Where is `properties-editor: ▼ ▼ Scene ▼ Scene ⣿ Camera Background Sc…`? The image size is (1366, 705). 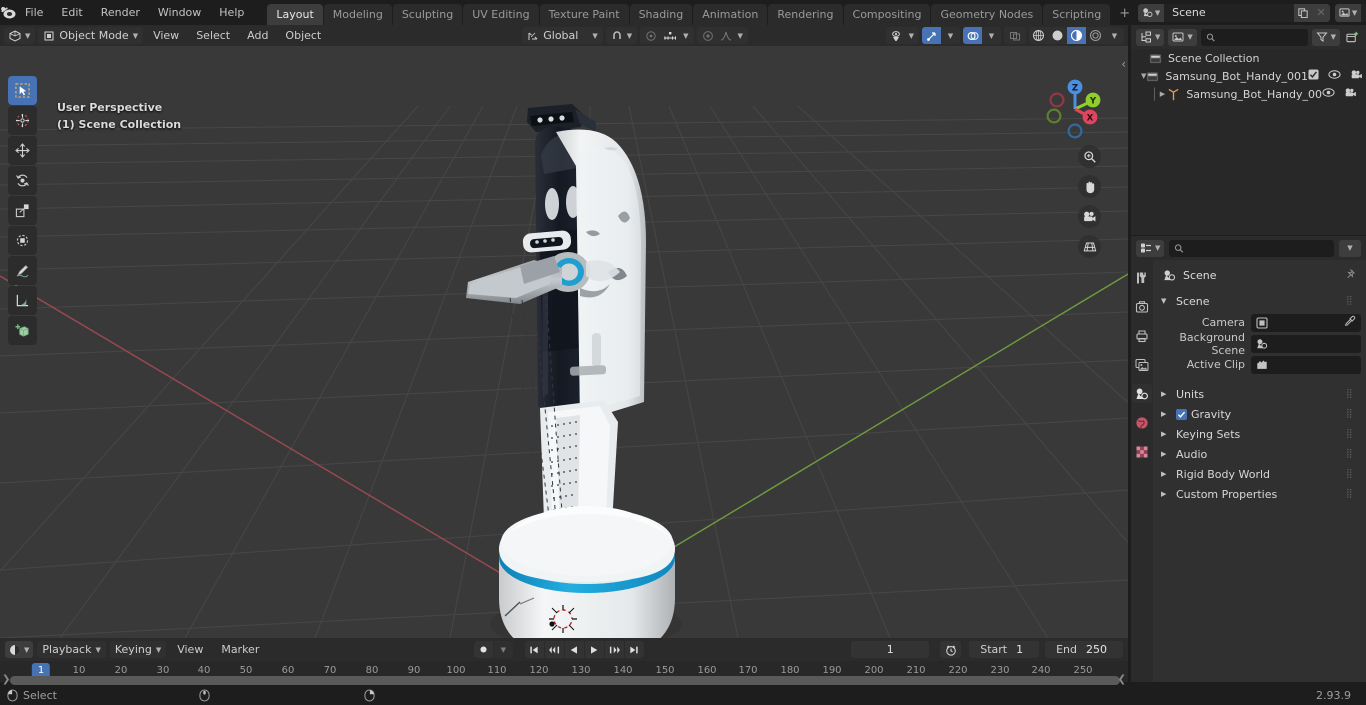
properties-editor: ▼ ▼ Scene ▼ Scene ⣿ Camera Background Sc… is located at coordinates (1248, 459).